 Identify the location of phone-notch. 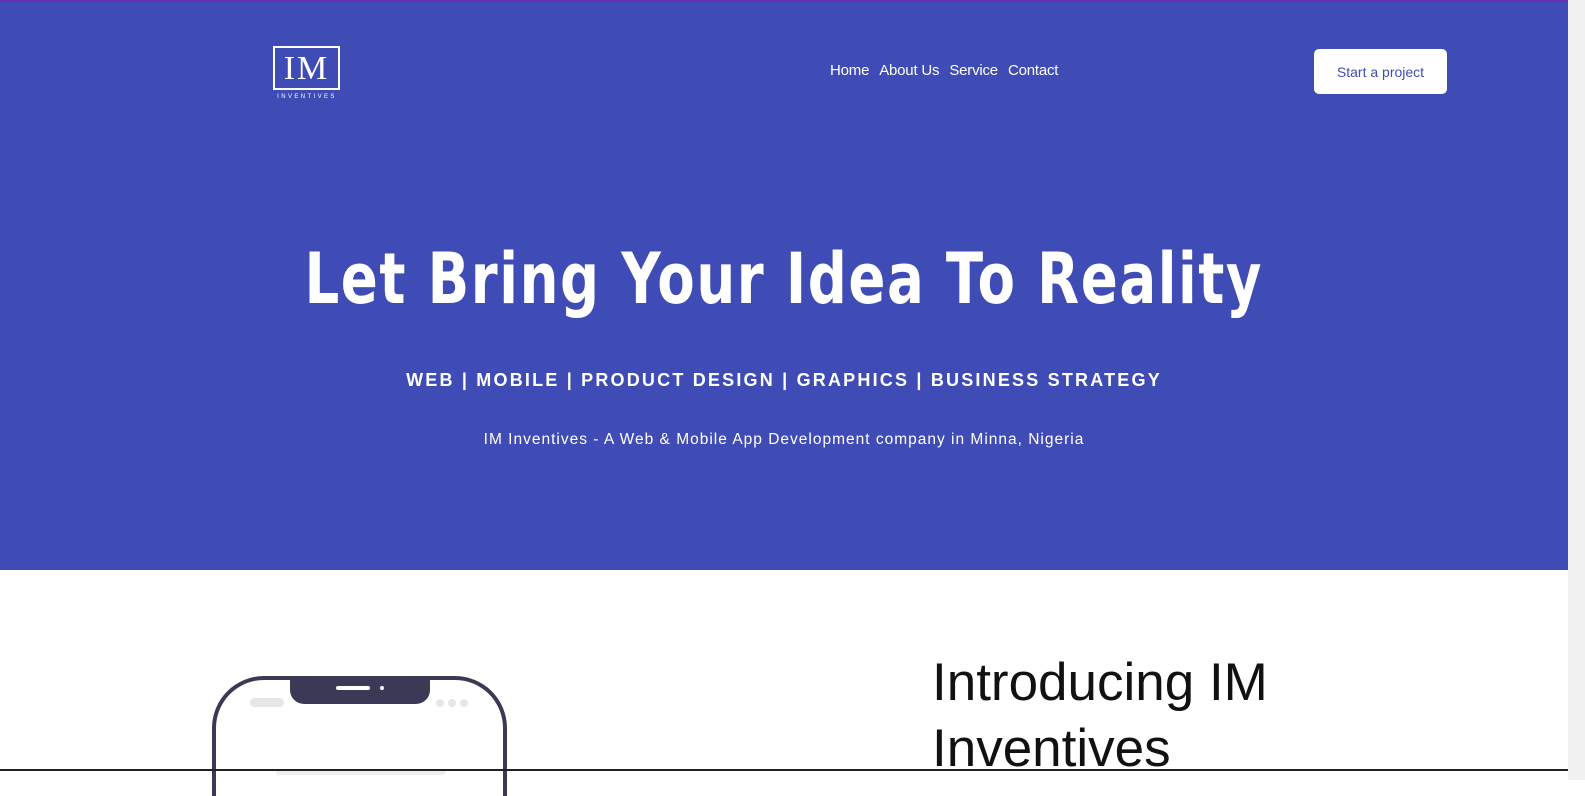
(360, 692).